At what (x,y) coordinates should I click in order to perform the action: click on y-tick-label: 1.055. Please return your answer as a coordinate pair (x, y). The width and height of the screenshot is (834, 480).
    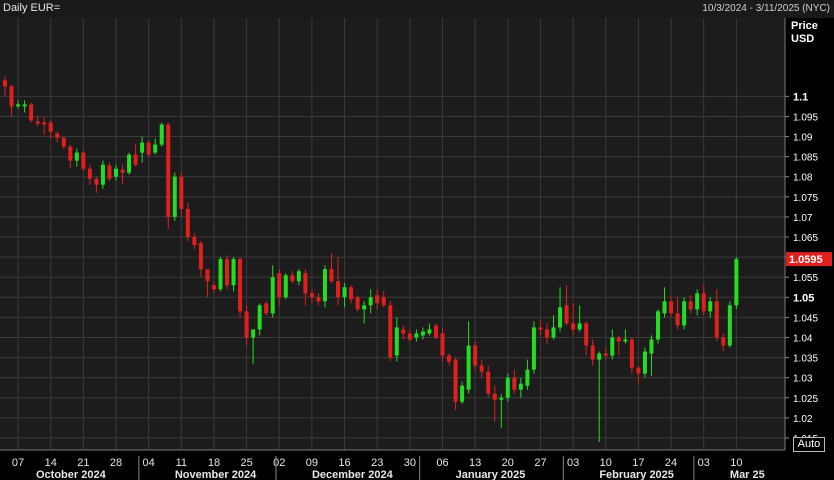
    Looking at the image, I should click on (805, 278).